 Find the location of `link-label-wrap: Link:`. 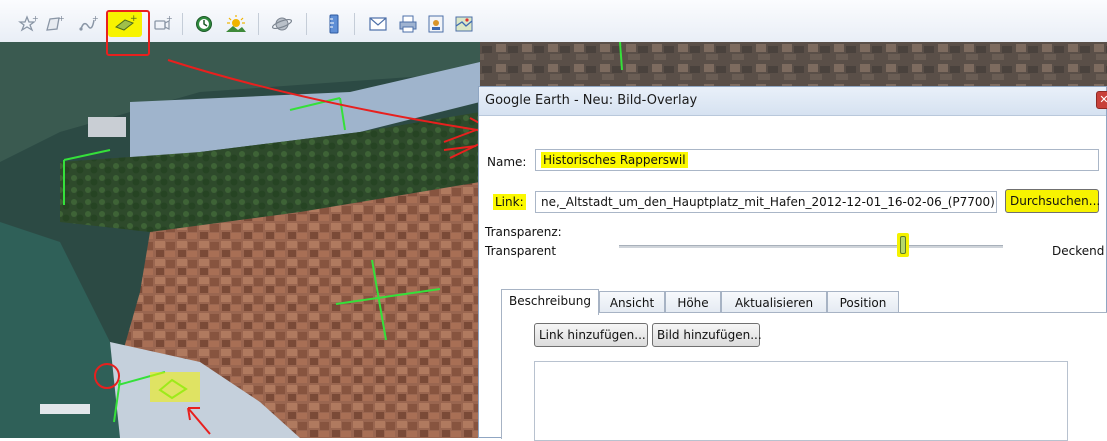

link-label-wrap: Link: is located at coordinates (509, 202).